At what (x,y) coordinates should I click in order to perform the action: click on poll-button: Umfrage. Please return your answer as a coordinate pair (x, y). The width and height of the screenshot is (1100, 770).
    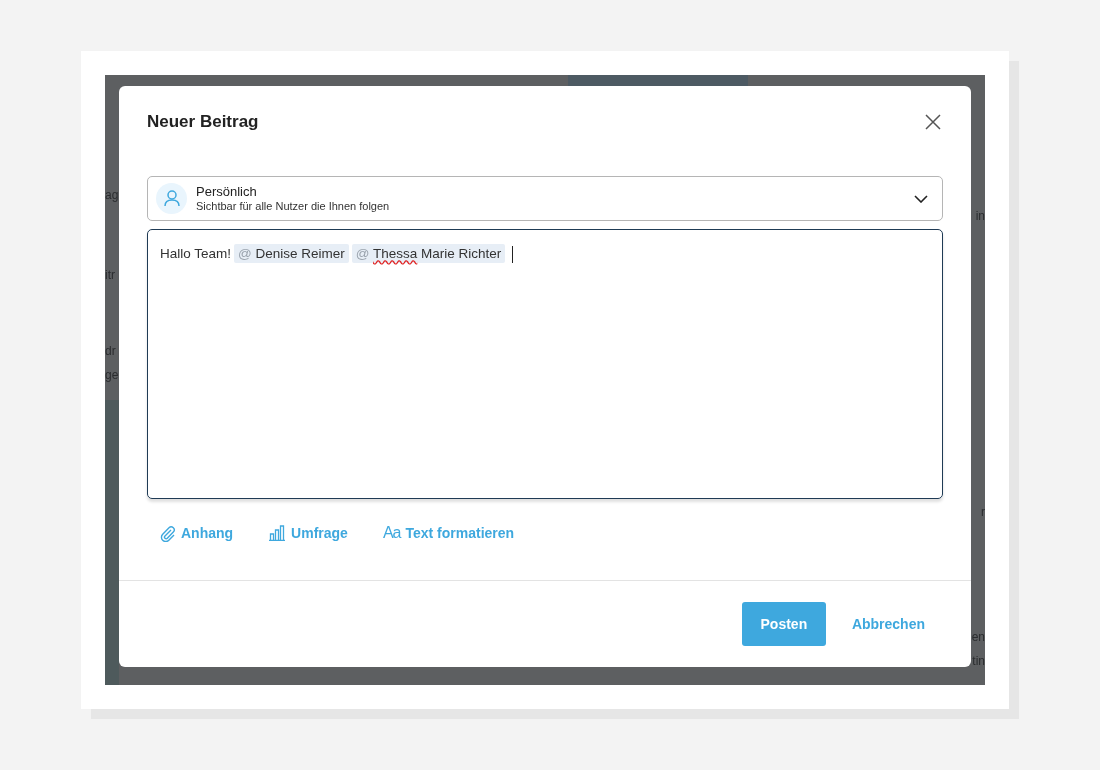
    Looking at the image, I should click on (308, 533).